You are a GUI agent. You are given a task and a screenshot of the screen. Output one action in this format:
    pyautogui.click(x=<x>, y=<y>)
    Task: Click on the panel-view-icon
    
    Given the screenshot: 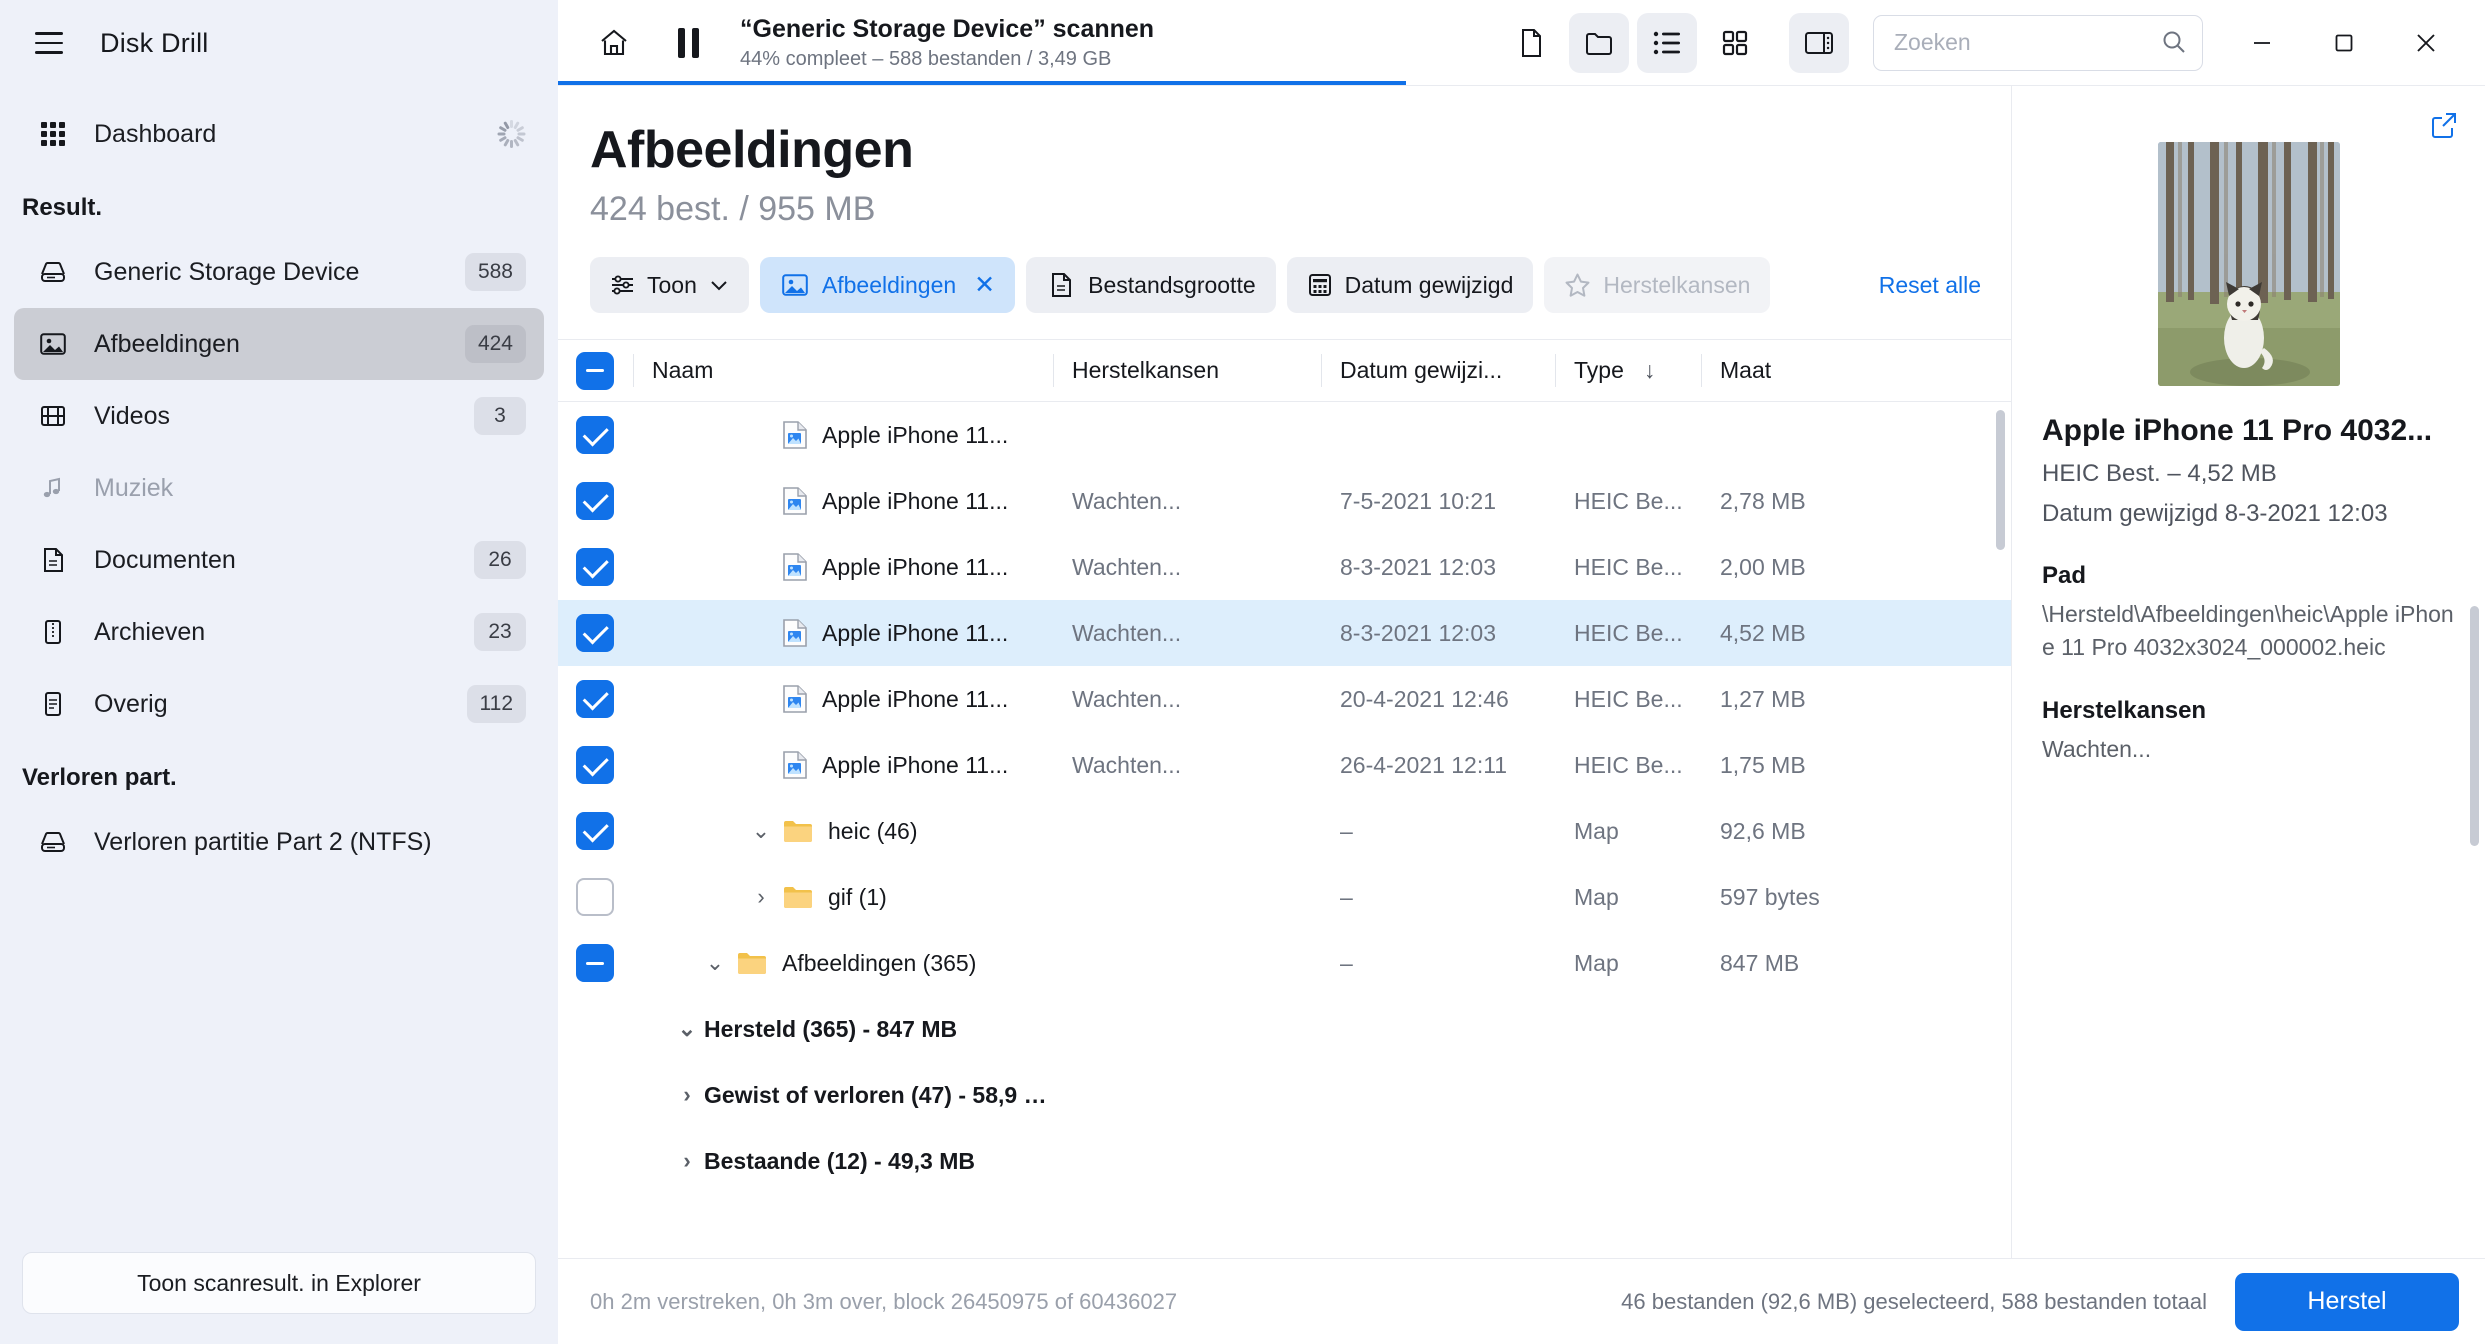 What is the action you would take?
    pyautogui.click(x=1819, y=42)
    